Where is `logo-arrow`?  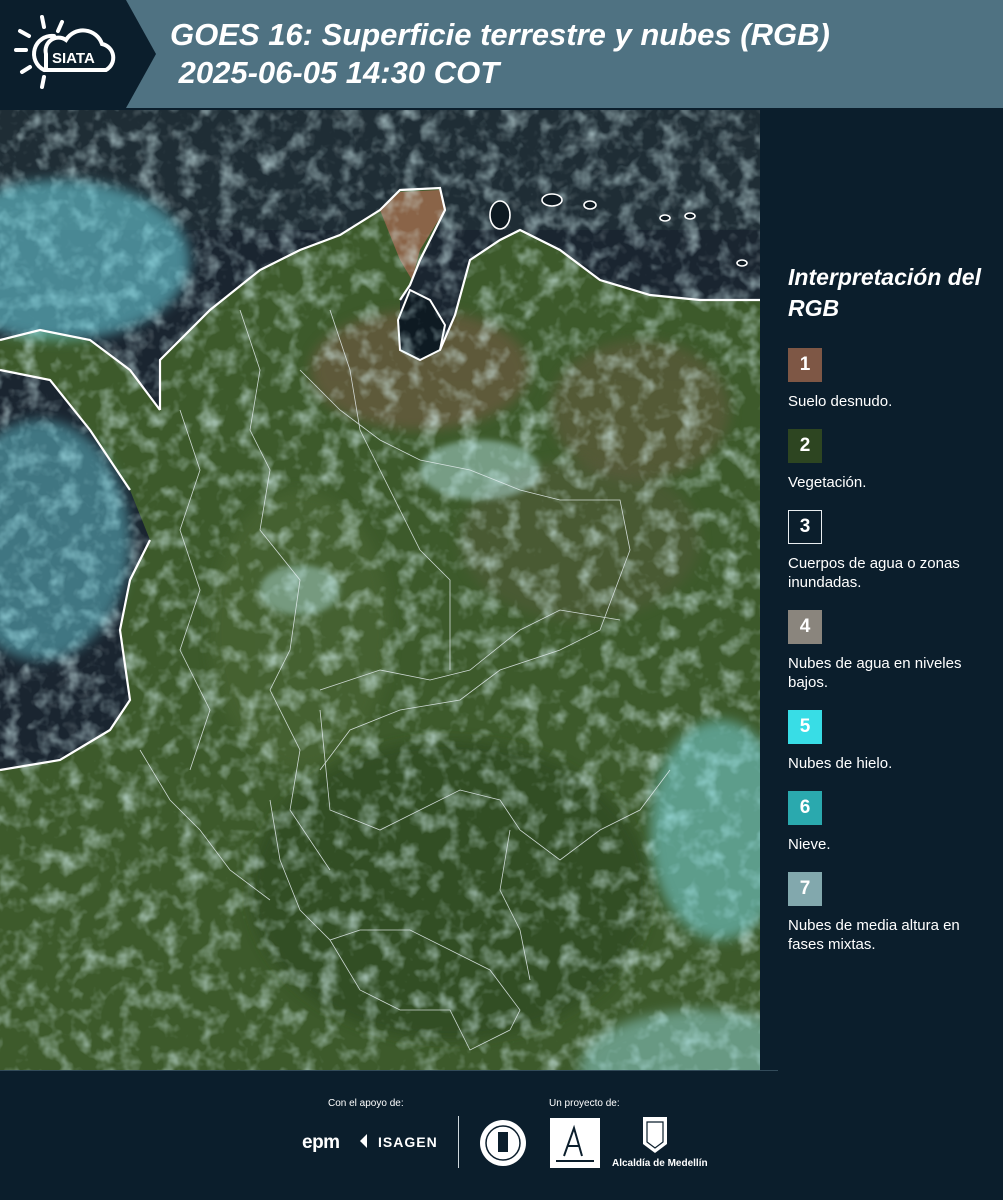 logo-arrow is located at coordinates (141, 54).